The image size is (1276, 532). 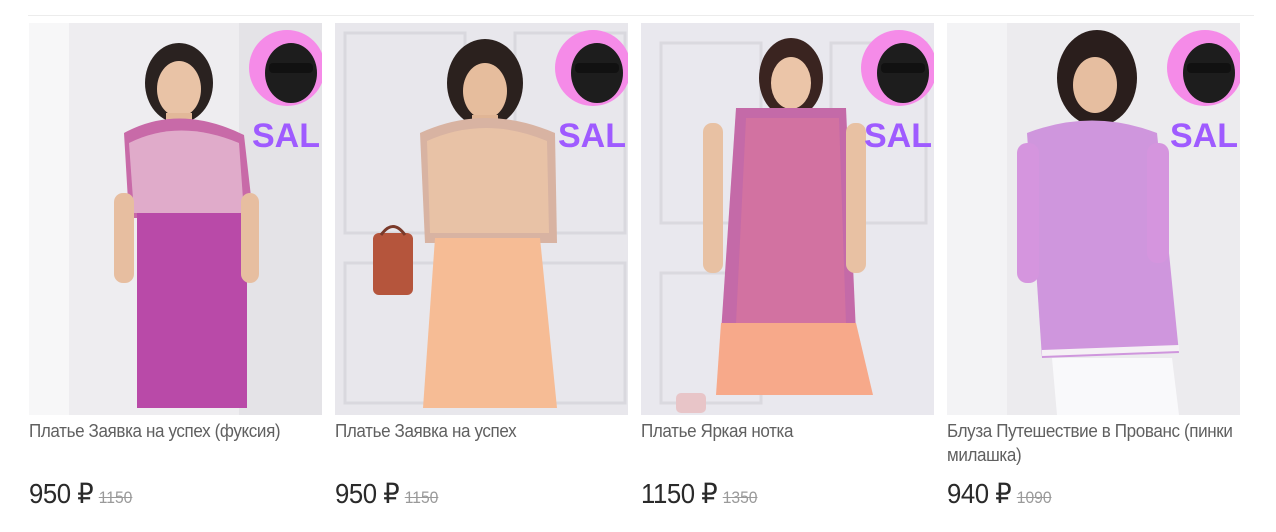 What do you see at coordinates (1082, 493) in the screenshot?
I see `price-row: 940 ₽ 1090` at bounding box center [1082, 493].